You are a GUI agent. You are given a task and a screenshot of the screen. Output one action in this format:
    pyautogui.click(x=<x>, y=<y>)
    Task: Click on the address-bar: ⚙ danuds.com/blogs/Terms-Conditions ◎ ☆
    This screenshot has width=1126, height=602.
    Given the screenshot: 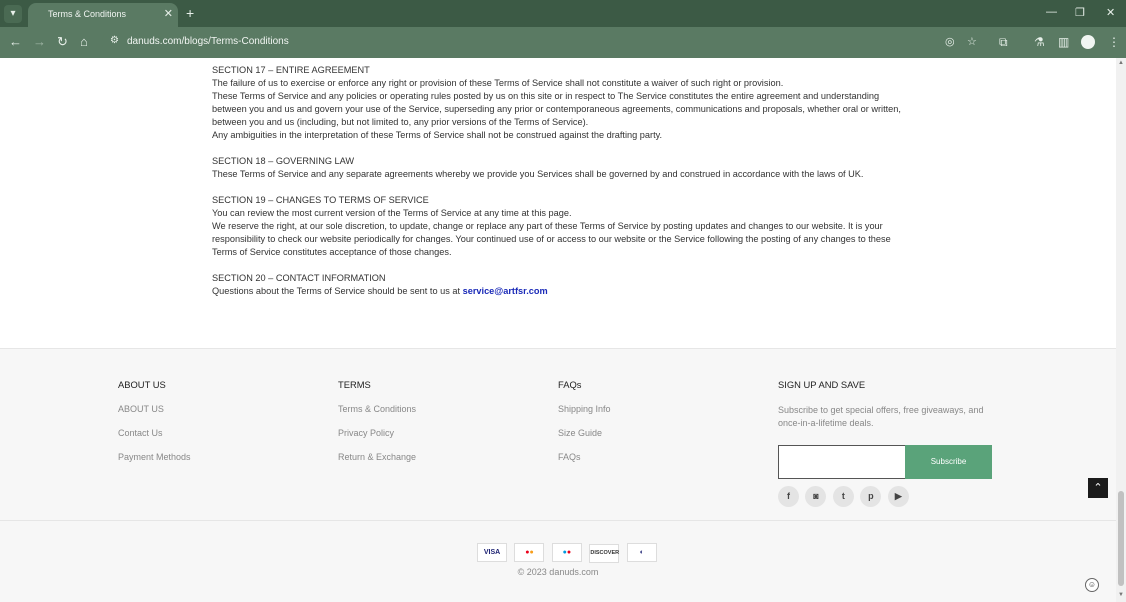 What is the action you would take?
    pyautogui.click(x=547, y=42)
    